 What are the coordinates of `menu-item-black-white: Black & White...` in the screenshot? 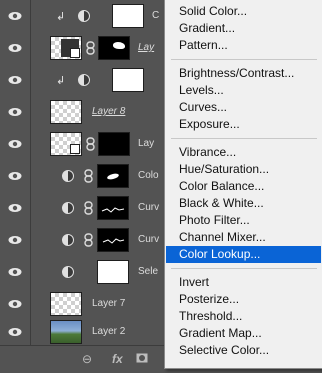 It's located at (243, 203).